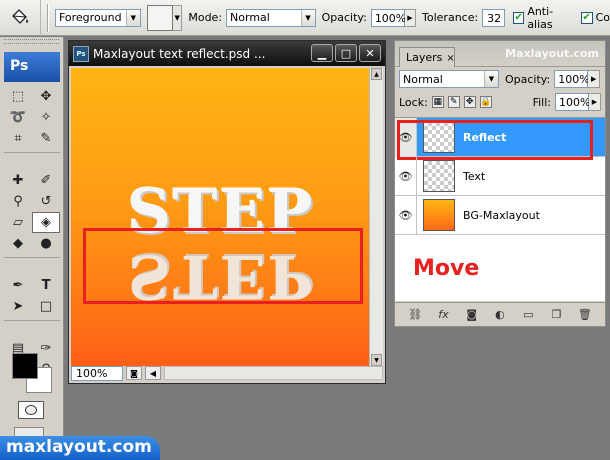 The height and width of the screenshot is (460, 610). What do you see at coordinates (474, 176) in the screenshot?
I see `layer-name: Text` at bounding box center [474, 176].